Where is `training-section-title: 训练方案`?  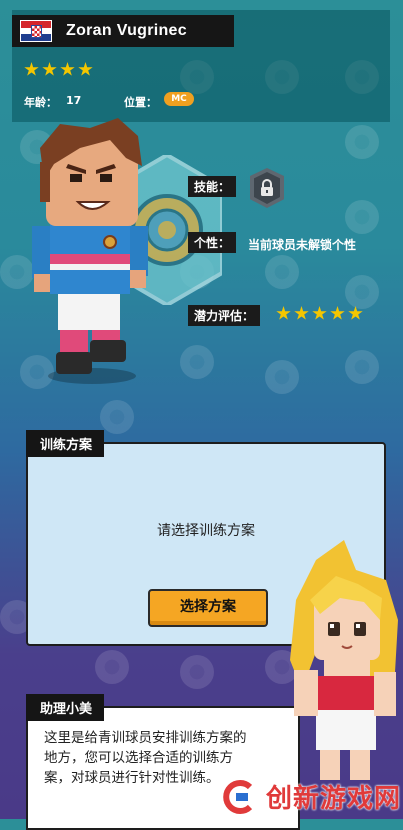 training-section-title: 训练方案 is located at coordinates (65, 443).